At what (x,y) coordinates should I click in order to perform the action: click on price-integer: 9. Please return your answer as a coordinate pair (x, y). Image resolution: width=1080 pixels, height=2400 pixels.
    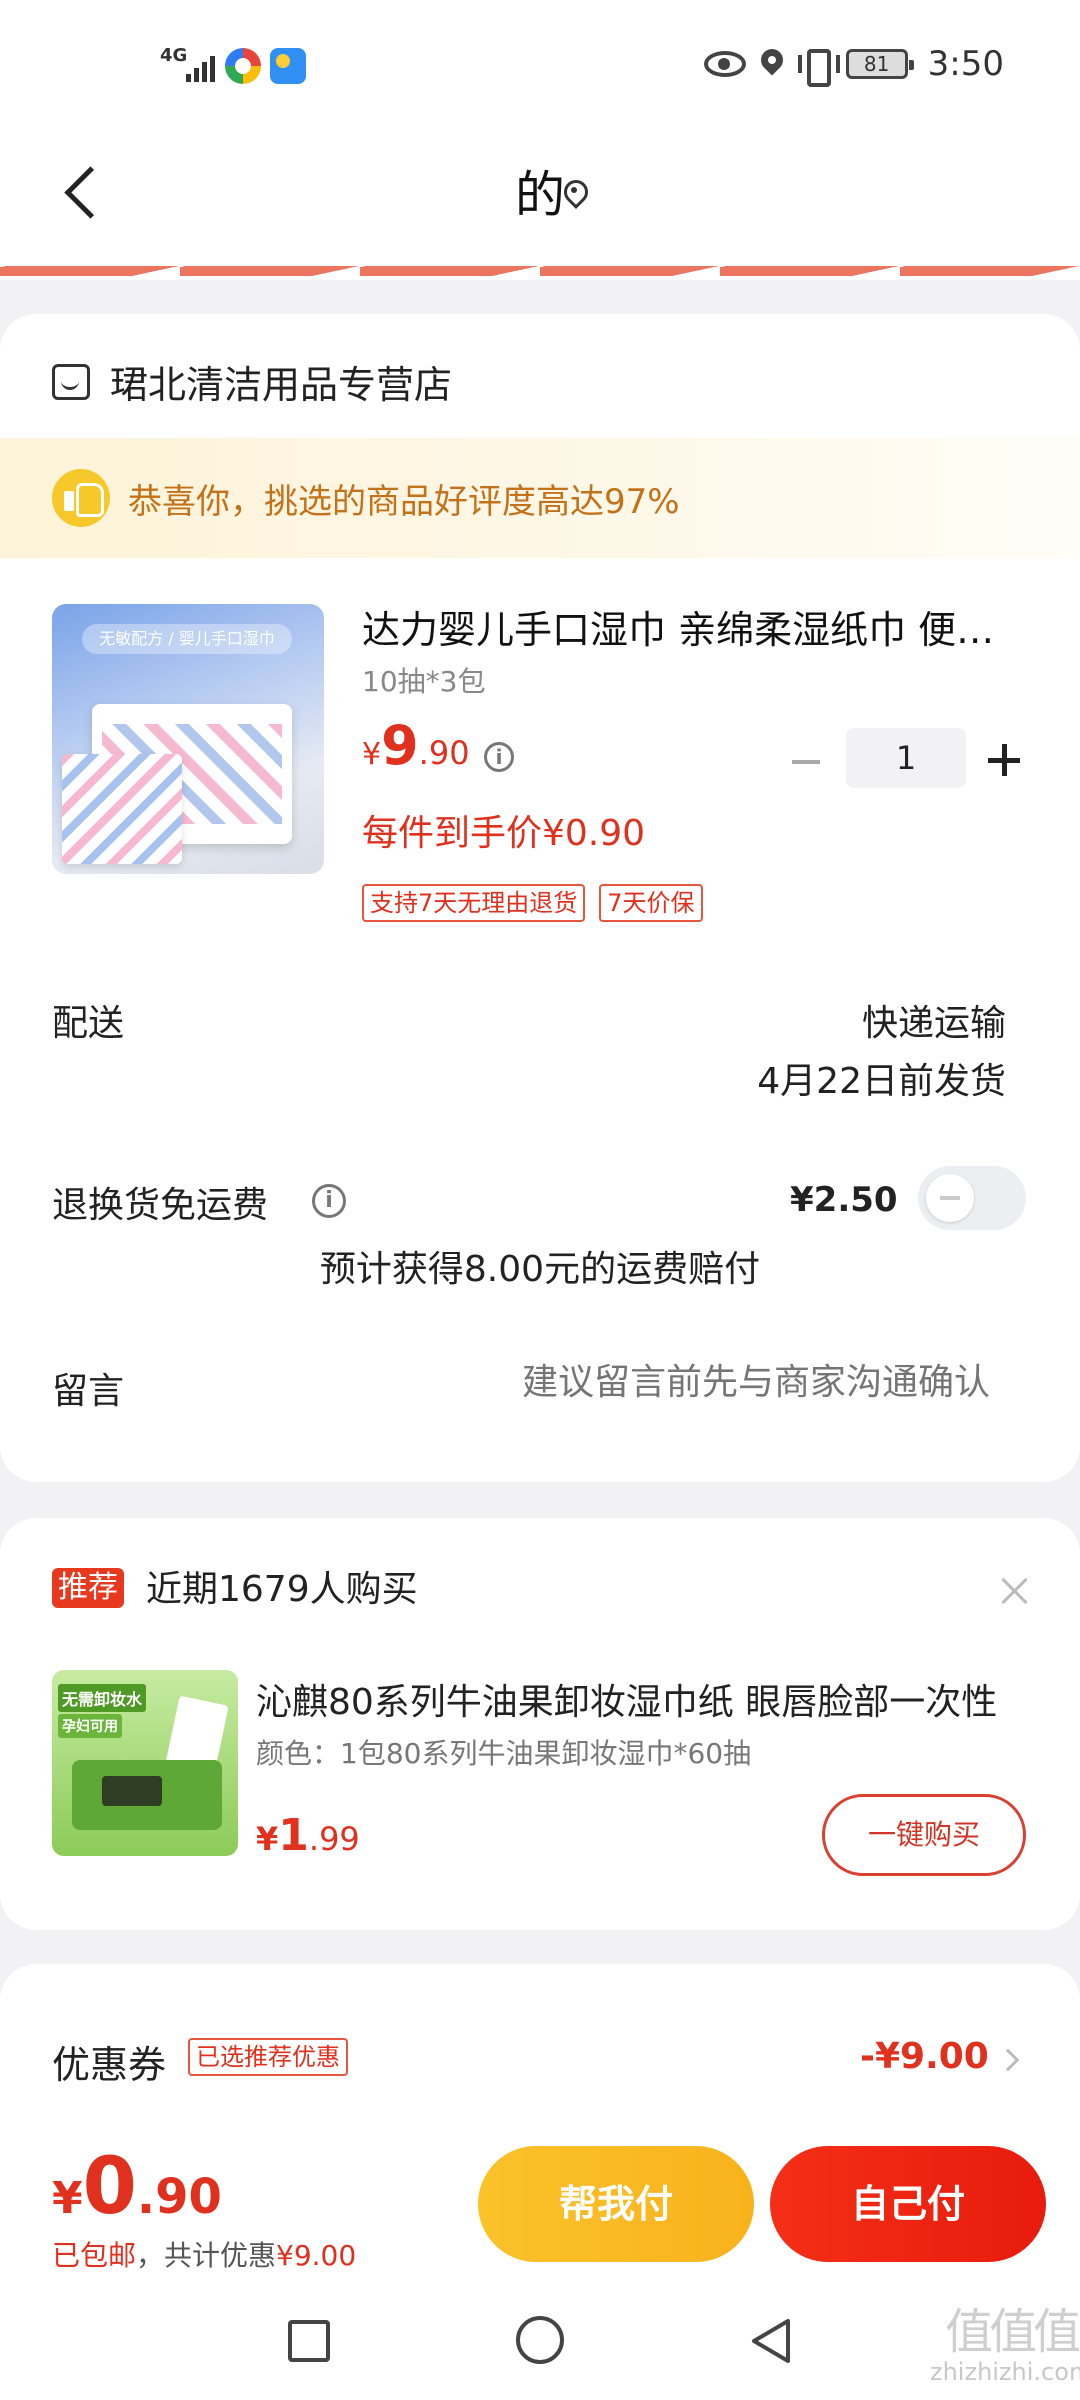
    Looking at the image, I should click on (400, 745).